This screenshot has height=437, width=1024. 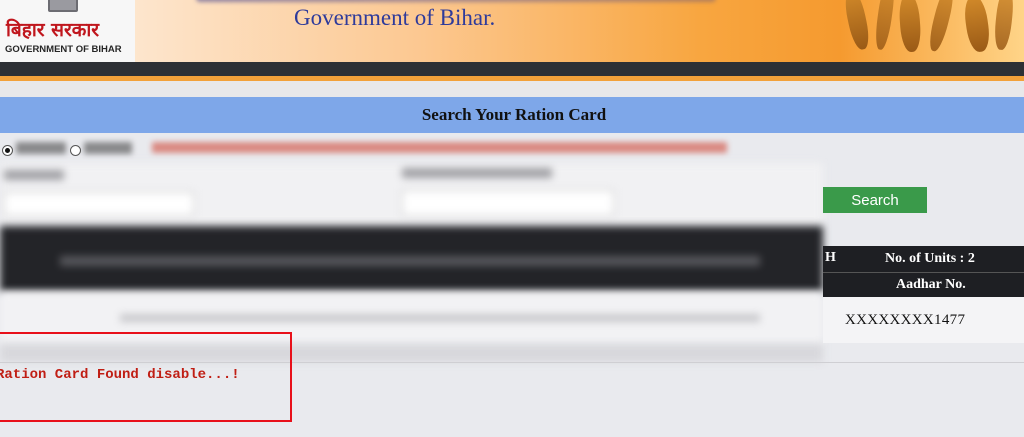 I want to click on header-dark-bar, so click(x=512, y=69).